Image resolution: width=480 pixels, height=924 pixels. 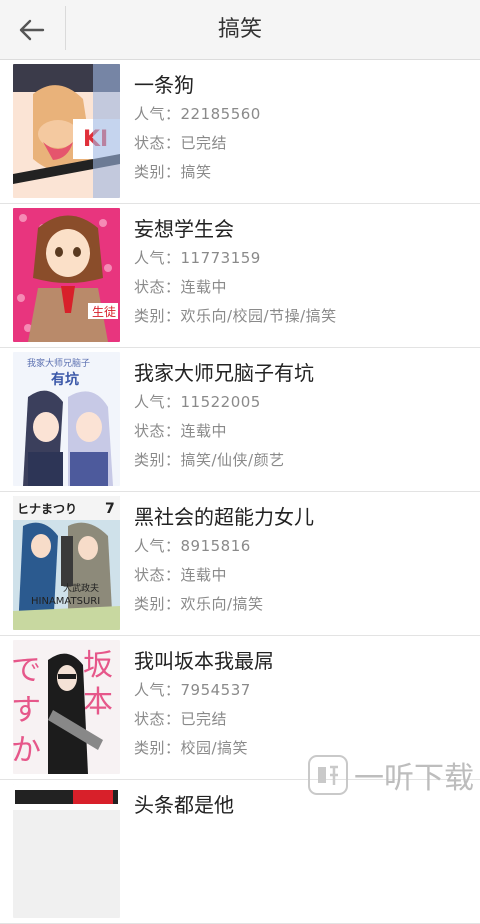 What do you see at coordinates (65, 601) in the screenshot?
I see `svg-text: HINAMATSURI` at bounding box center [65, 601].